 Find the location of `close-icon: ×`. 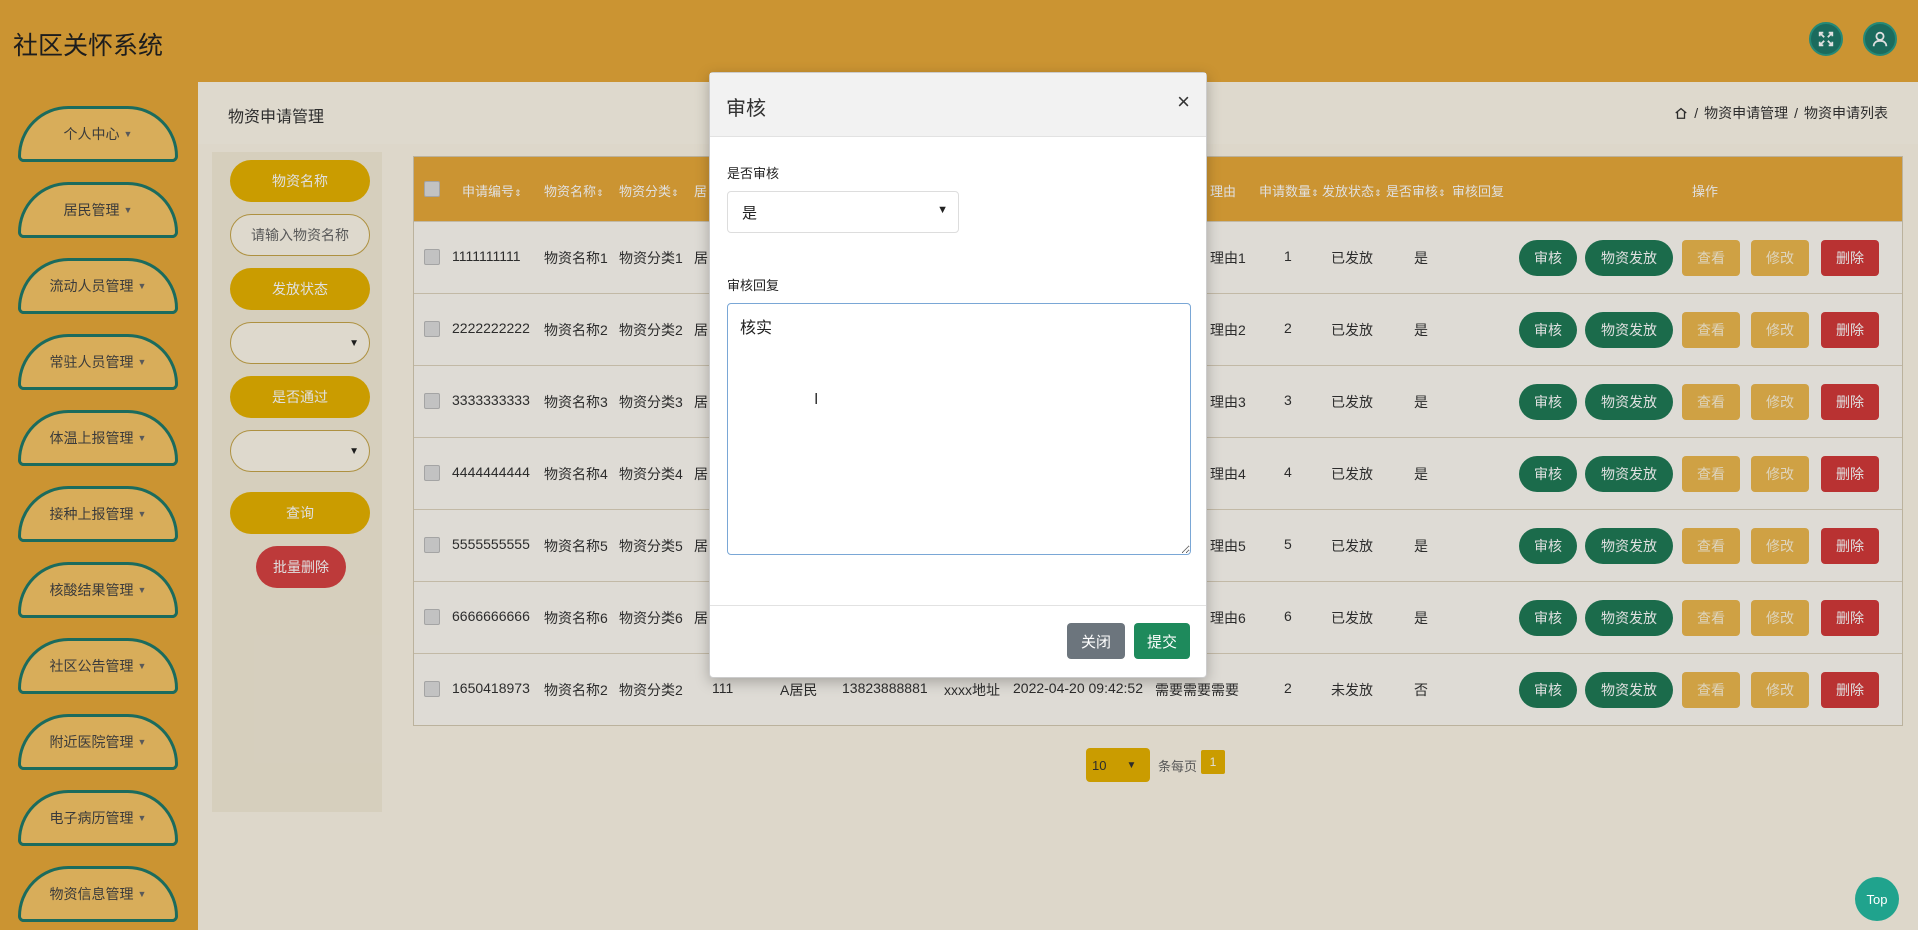

close-icon: × is located at coordinates (1183, 102).